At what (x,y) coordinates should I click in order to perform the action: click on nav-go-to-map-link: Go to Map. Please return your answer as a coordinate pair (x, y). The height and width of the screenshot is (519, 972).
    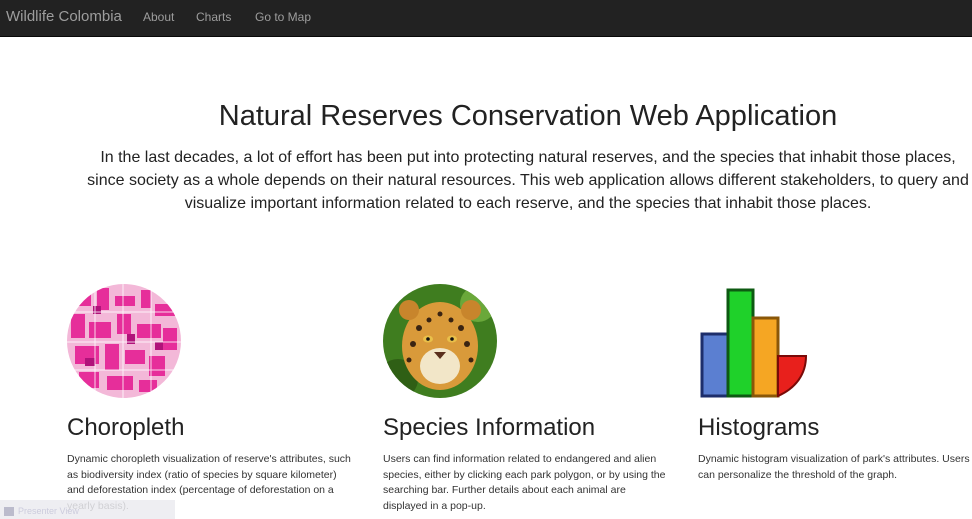
    Looking at the image, I should click on (283, 17).